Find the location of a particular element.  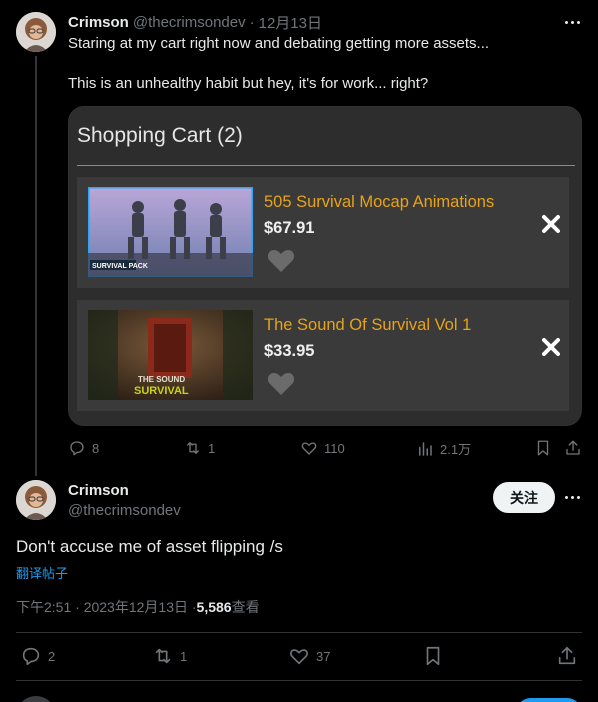

follow-button: 关注 is located at coordinates (524, 497).